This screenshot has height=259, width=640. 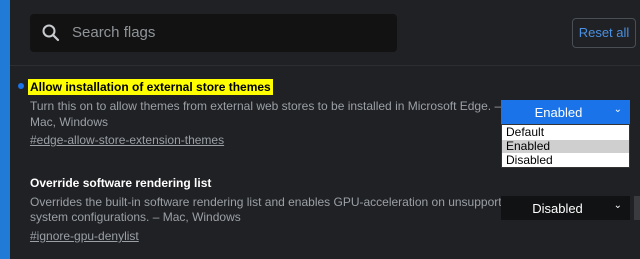 I want to click on flag-description-cont: system configurations. – Mac, Windows, so click(x=135, y=217).